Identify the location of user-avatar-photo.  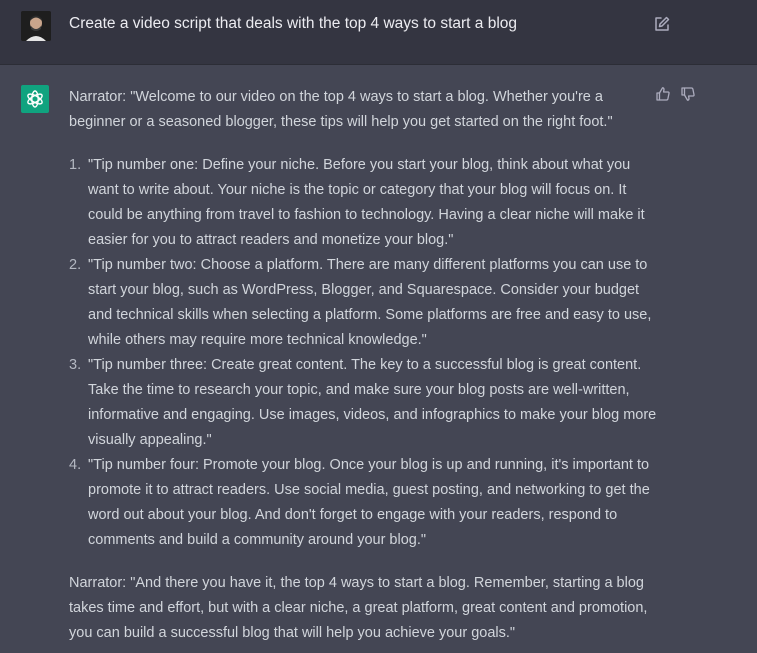
(36, 26).